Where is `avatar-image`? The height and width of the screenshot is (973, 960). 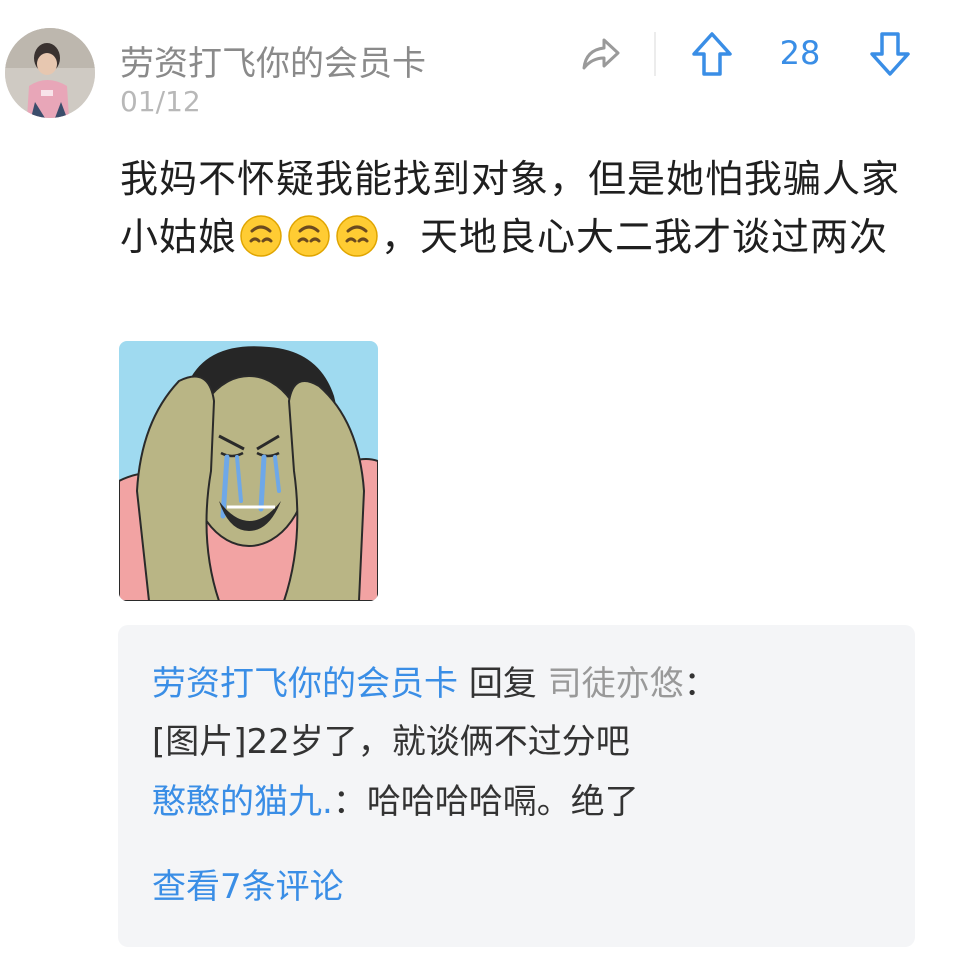 avatar-image is located at coordinates (50, 73).